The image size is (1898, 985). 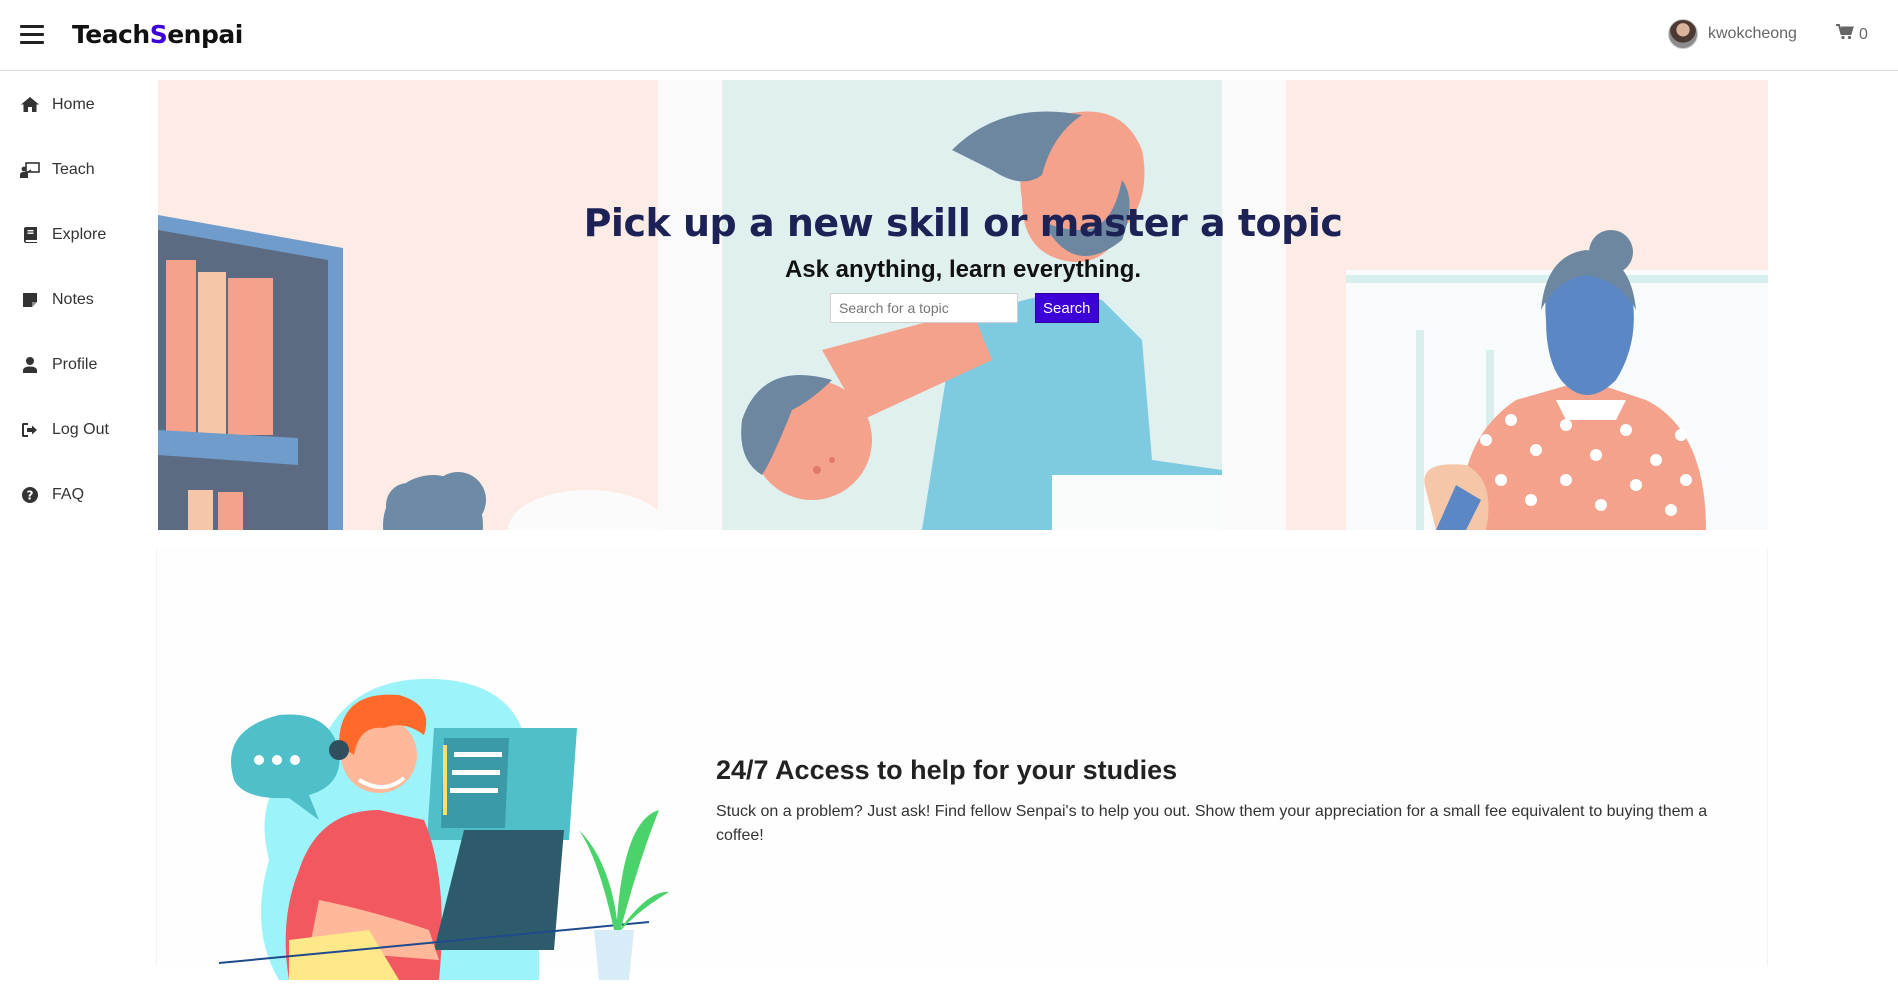 I want to click on sidebar-item-faq: ? FAQ, so click(x=75, y=494).